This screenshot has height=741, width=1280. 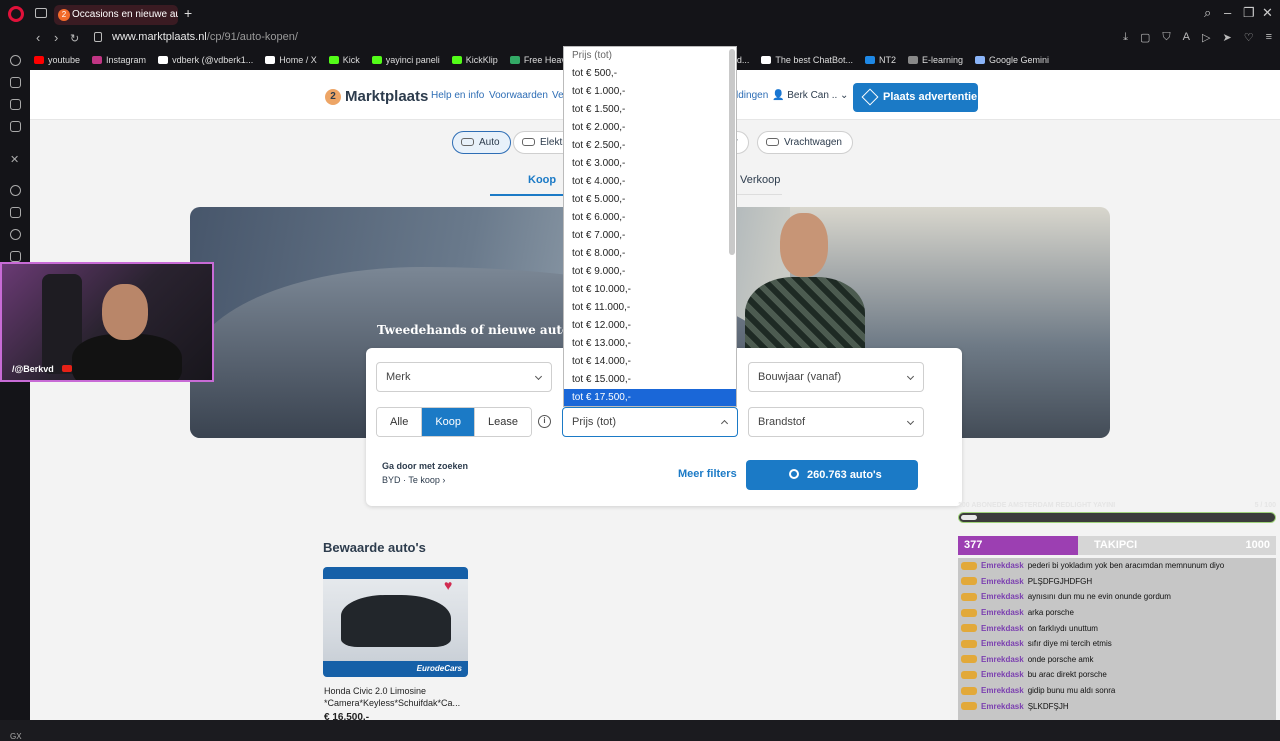 I want to click on chat-nick: Emrekdask, so click(x=1002, y=581).